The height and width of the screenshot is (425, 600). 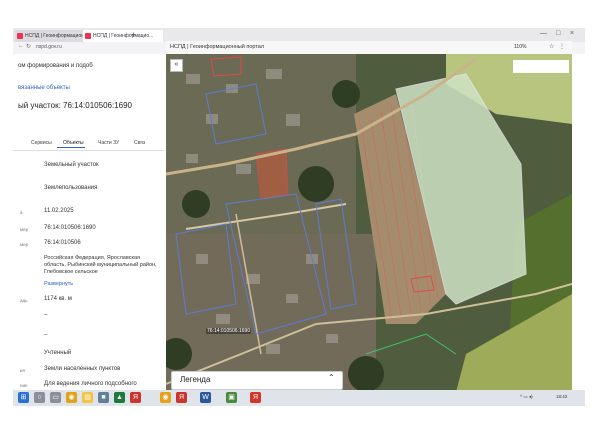 What do you see at coordinates (139, 143) in the screenshot?
I see `tab-links: Связ` at bounding box center [139, 143].